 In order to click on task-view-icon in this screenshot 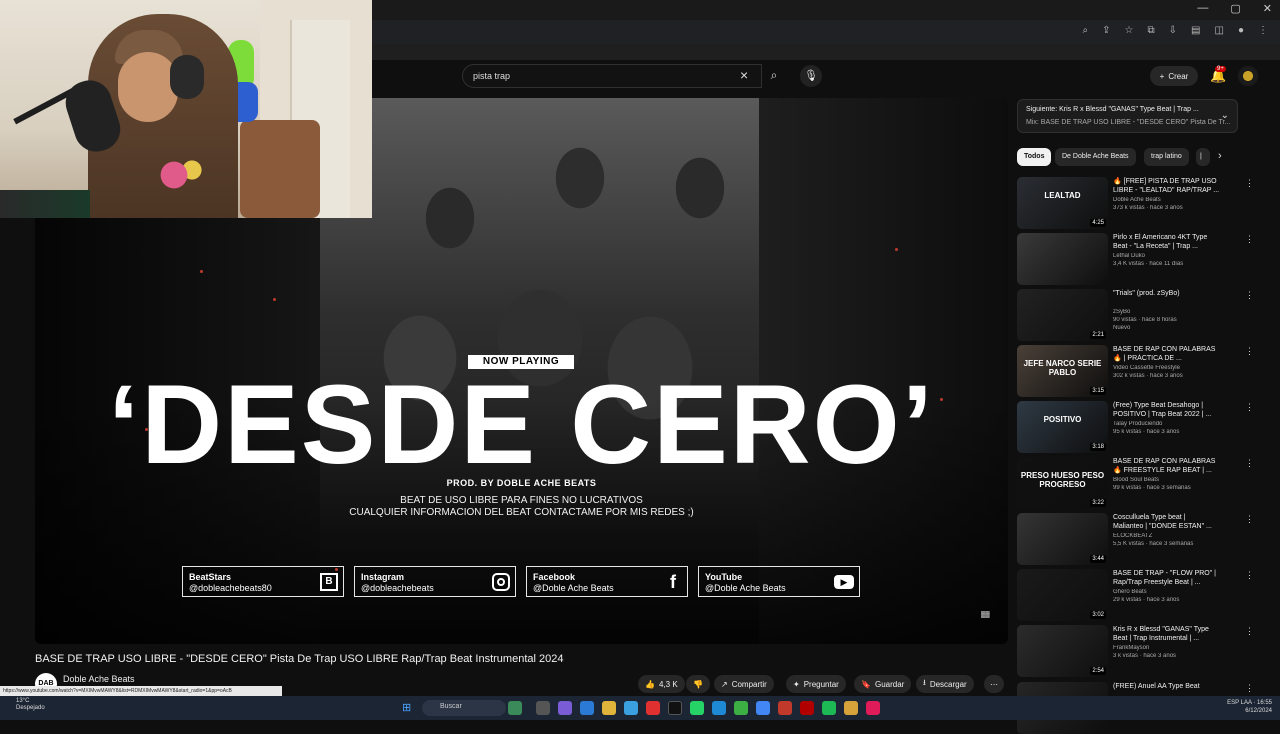, I will do `click(543, 708)`.